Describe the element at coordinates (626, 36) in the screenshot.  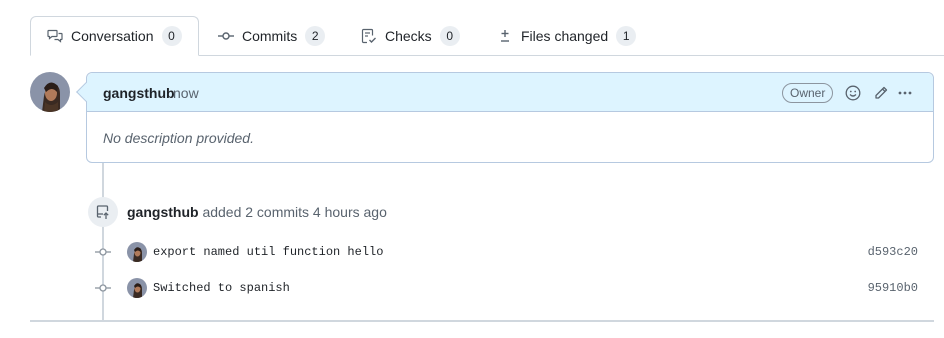
I see `tab-counter: 1` at that location.